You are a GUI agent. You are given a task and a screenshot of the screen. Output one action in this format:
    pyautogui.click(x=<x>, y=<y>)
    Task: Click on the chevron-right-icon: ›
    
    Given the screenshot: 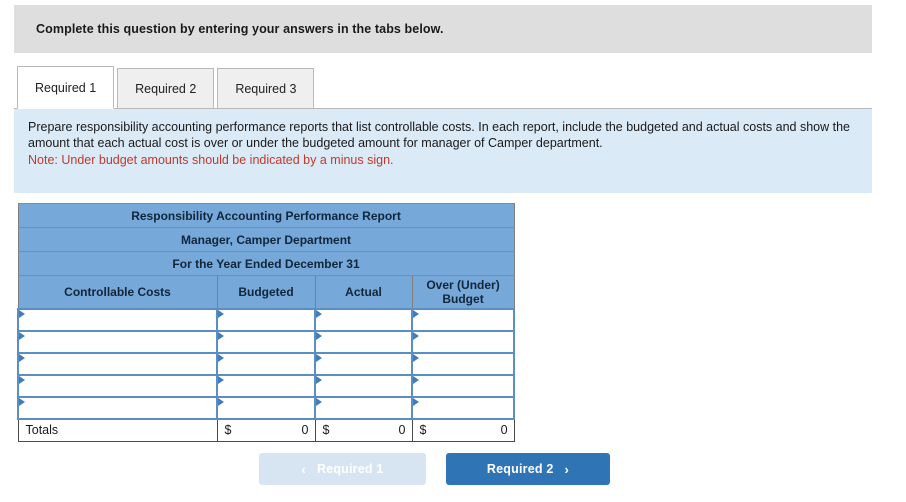 What is the action you would take?
    pyautogui.click(x=567, y=469)
    